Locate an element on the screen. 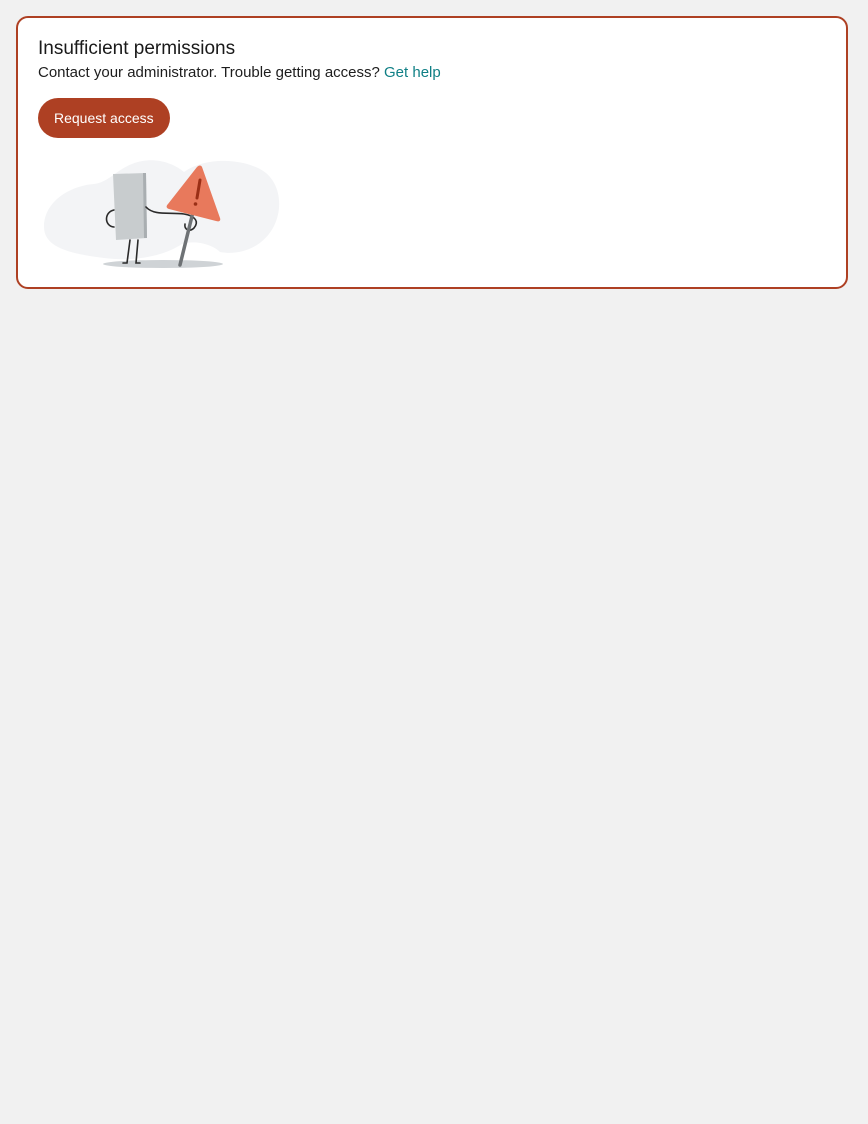 This screenshot has height=1124, width=868. card-title: Insufficient permissions is located at coordinates (137, 48).